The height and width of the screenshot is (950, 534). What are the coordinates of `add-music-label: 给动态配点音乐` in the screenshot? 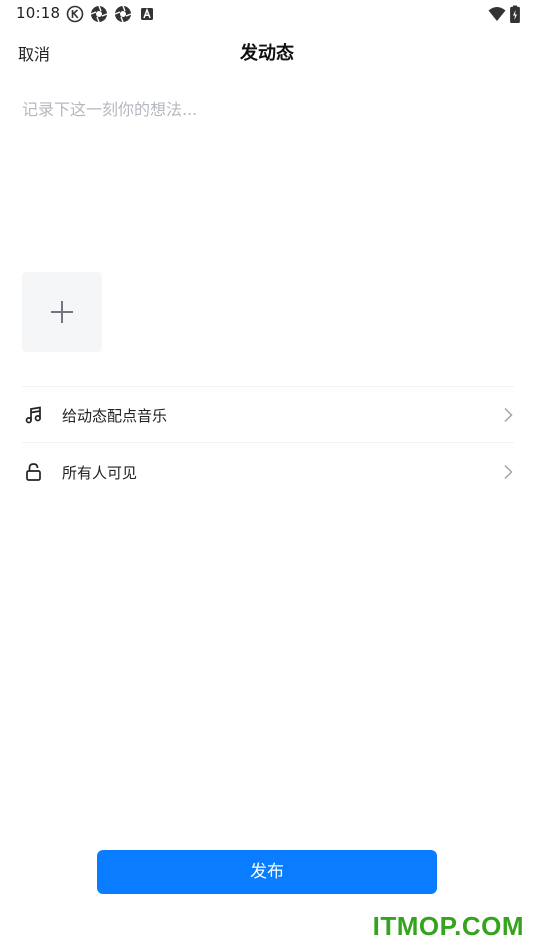 It's located at (115, 416).